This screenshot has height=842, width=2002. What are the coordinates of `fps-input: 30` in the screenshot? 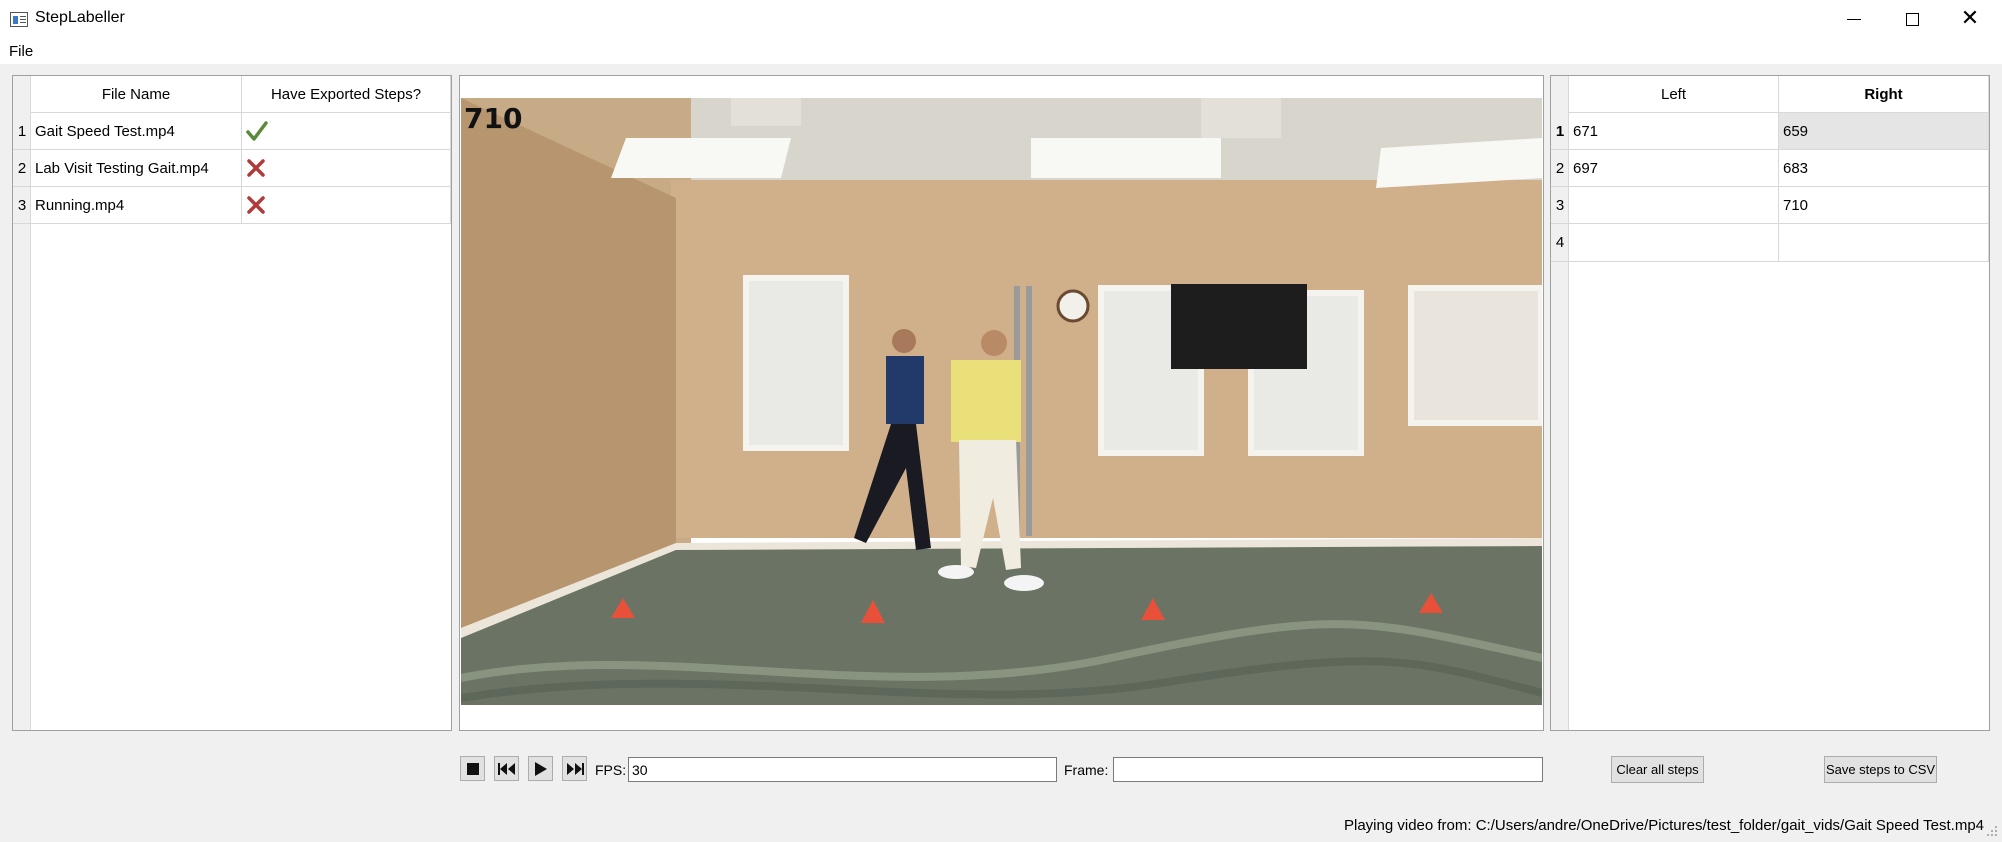 It's located at (842, 769).